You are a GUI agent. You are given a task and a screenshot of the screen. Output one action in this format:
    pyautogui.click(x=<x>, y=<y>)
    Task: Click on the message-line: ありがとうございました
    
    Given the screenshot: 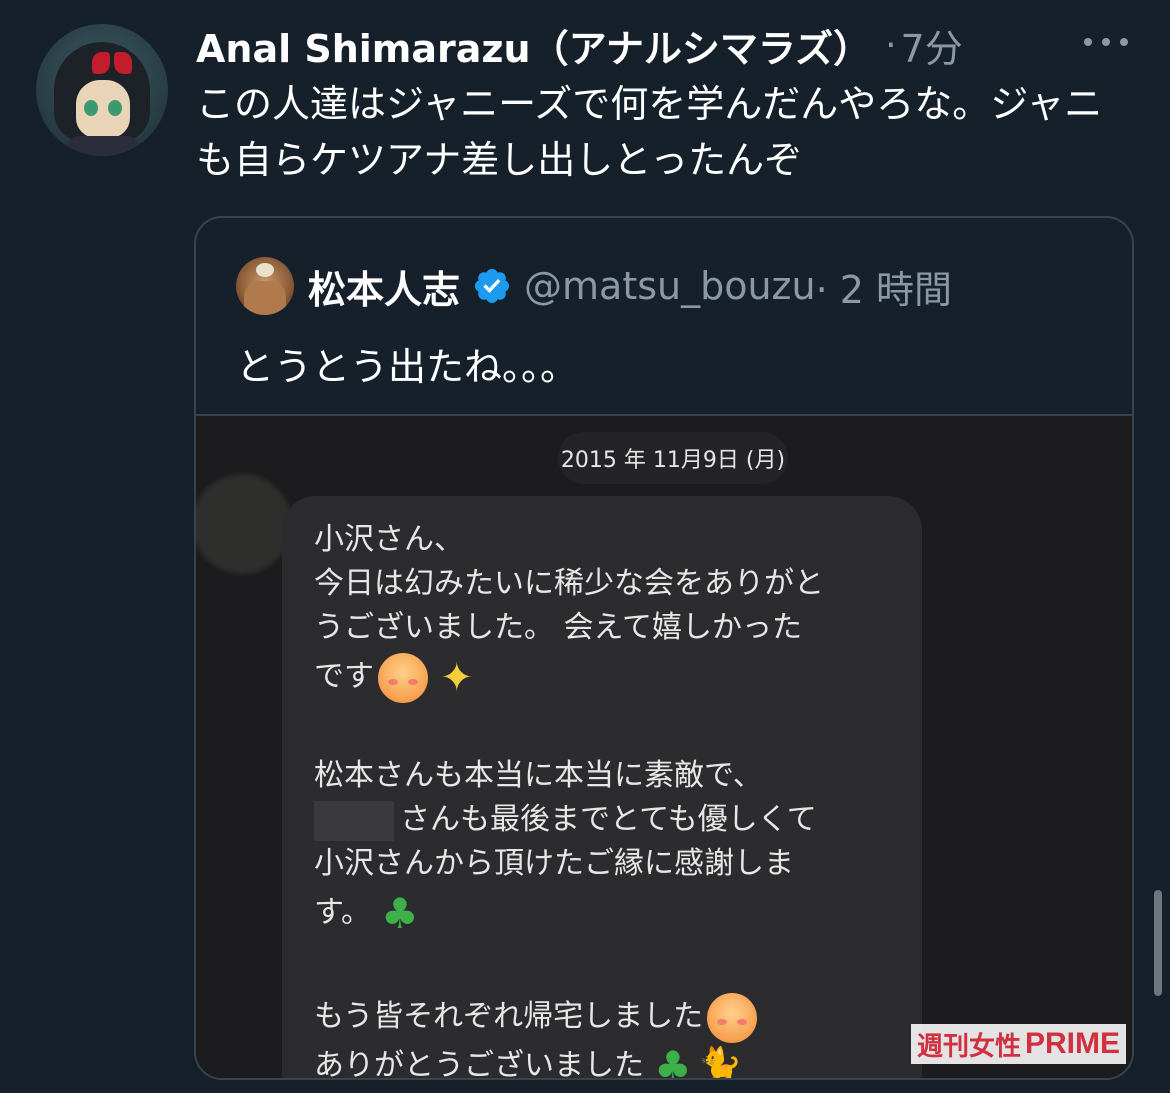 What is the action you would take?
    pyautogui.click(x=479, y=1064)
    